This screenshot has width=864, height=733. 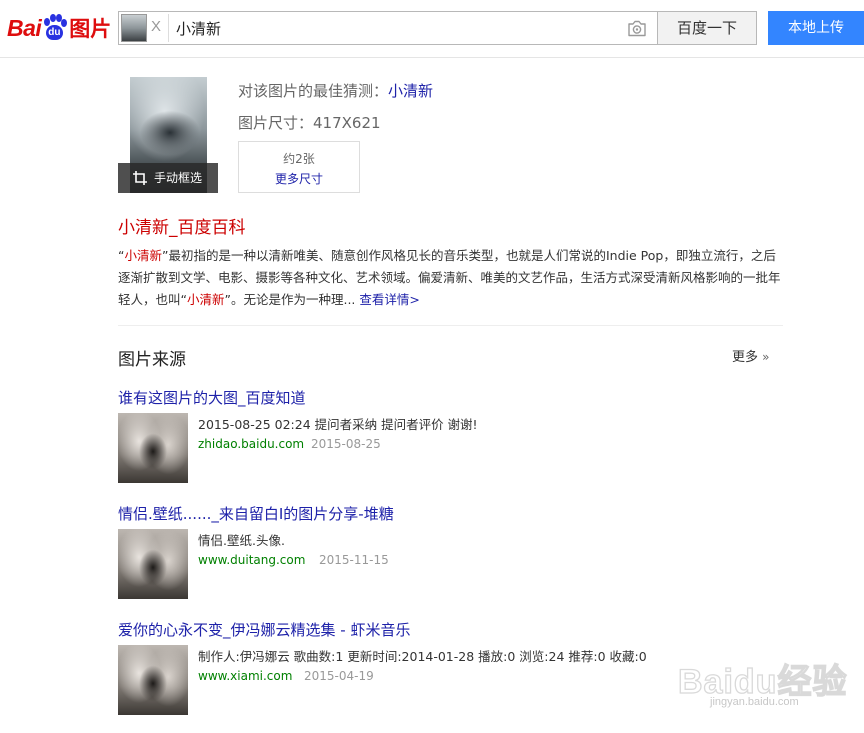 I want to click on local-upload-button: 本地上传, so click(x=816, y=28).